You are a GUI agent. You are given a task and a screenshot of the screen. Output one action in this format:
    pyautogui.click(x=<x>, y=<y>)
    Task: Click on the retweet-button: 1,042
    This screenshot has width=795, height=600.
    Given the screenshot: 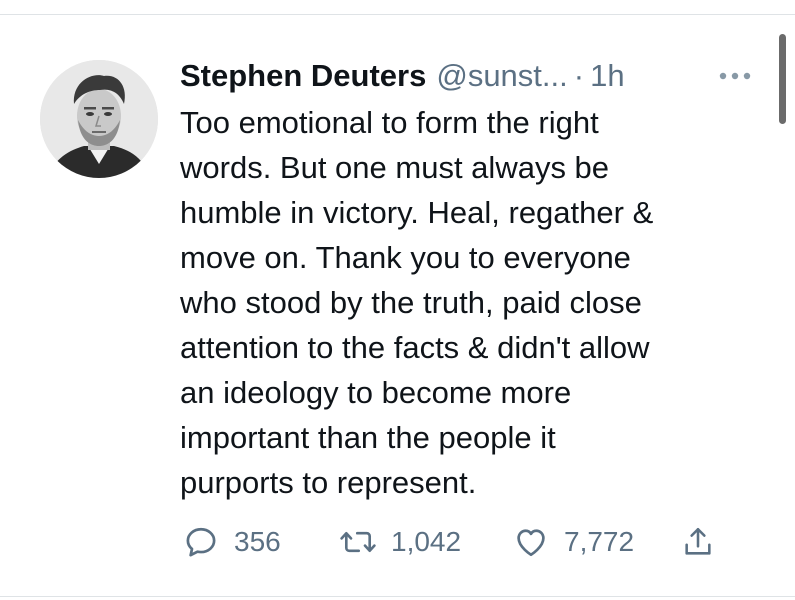 What is the action you would take?
    pyautogui.click(x=399, y=542)
    